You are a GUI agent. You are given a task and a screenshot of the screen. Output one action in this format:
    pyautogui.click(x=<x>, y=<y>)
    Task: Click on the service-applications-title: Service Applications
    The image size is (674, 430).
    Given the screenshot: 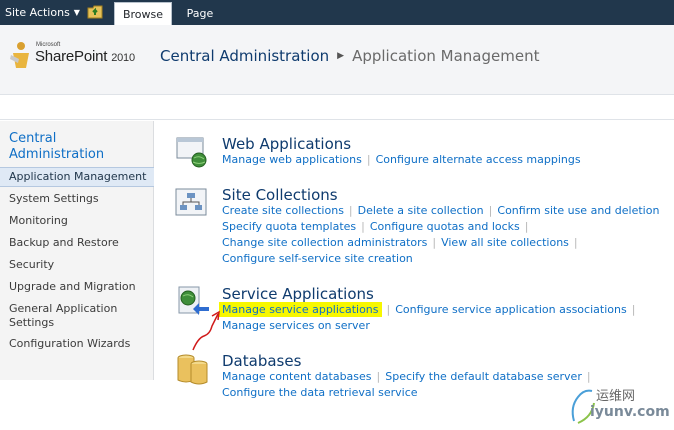 What is the action you would take?
    pyautogui.click(x=298, y=294)
    